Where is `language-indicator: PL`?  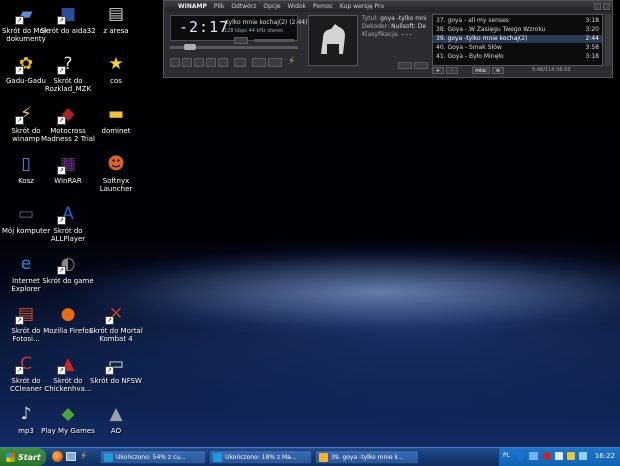 language-indicator: PL is located at coordinates (506, 455).